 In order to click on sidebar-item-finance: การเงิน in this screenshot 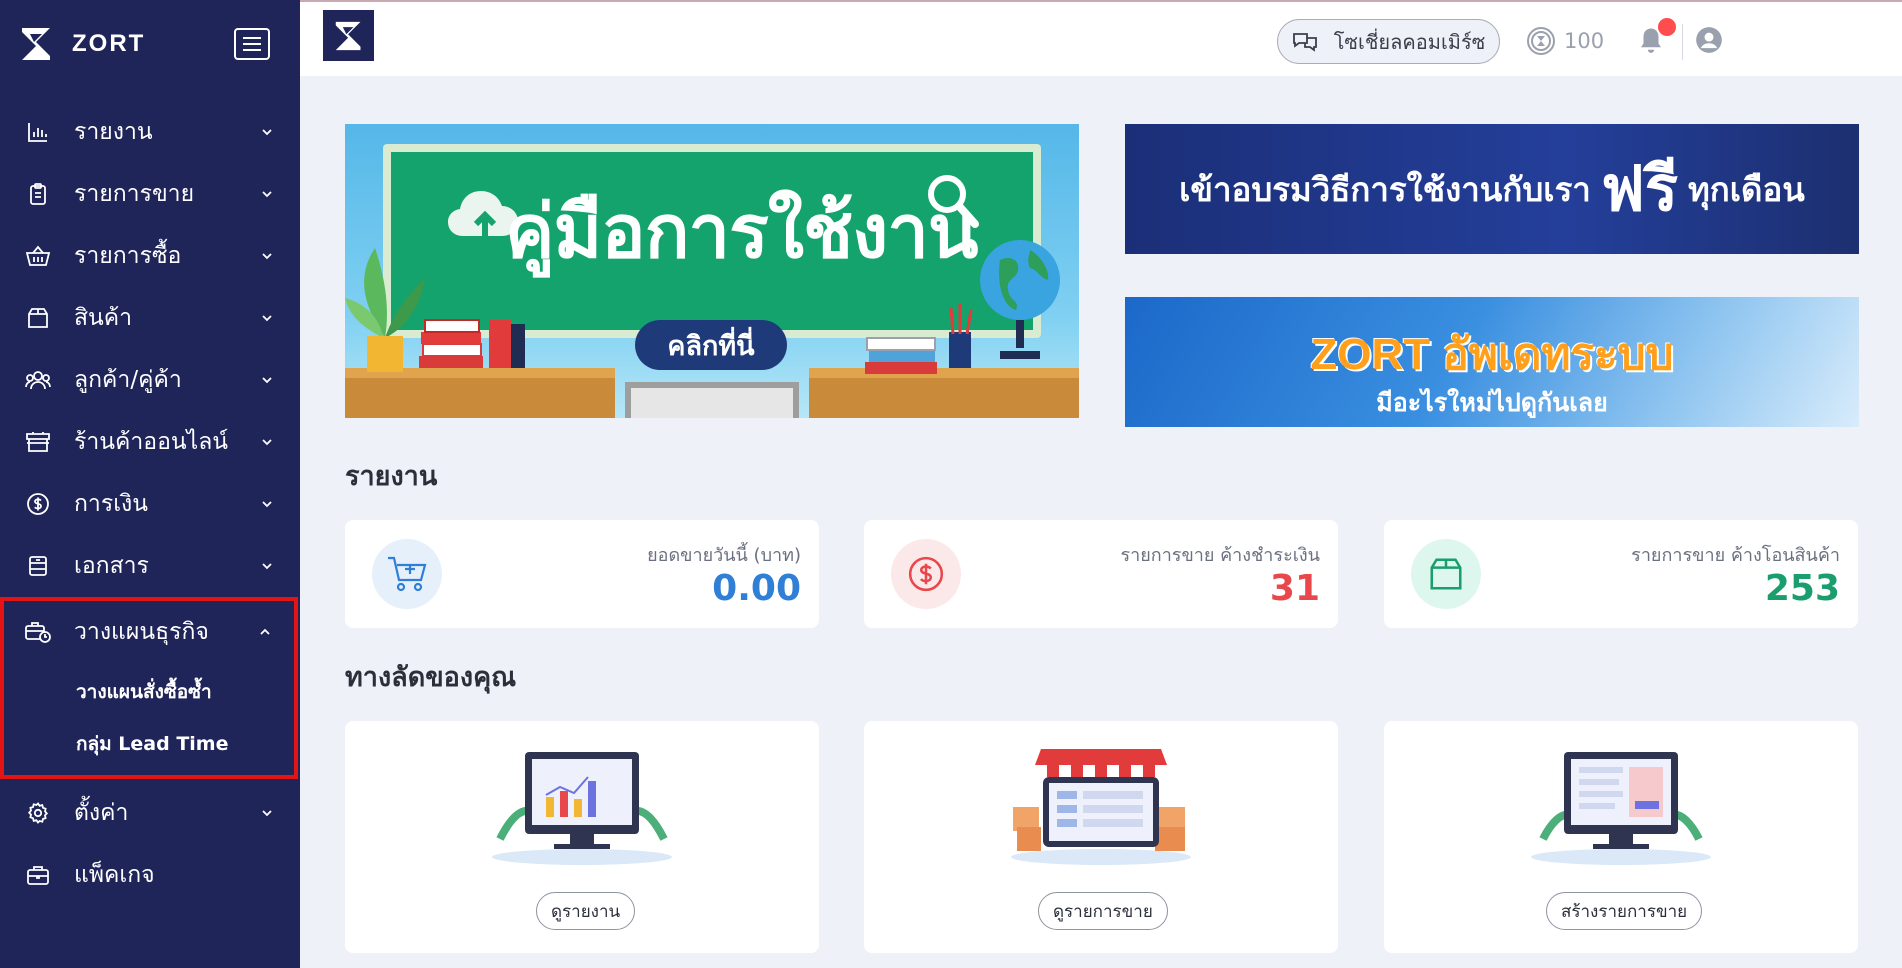, I will do `click(150, 504)`.